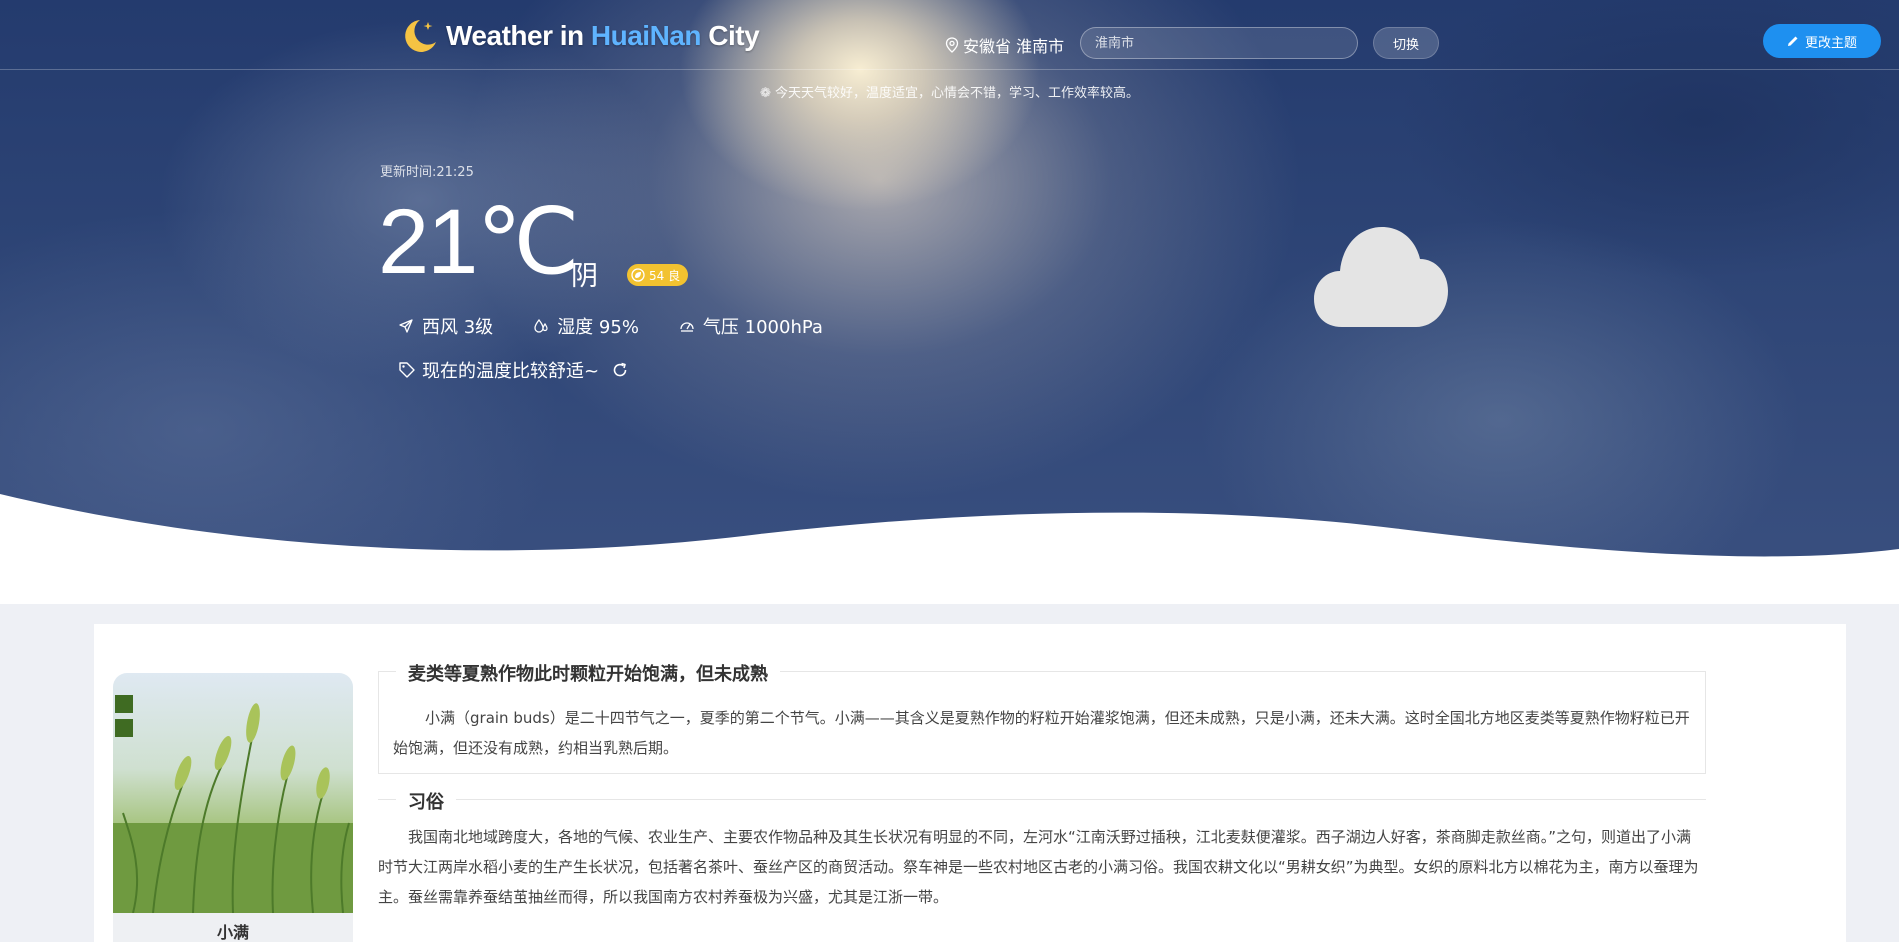 The image size is (1899, 942). What do you see at coordinates (518, 35) in the screenshot?
I see `brand-prefix: Weather in` at bounding box center [518, 35].